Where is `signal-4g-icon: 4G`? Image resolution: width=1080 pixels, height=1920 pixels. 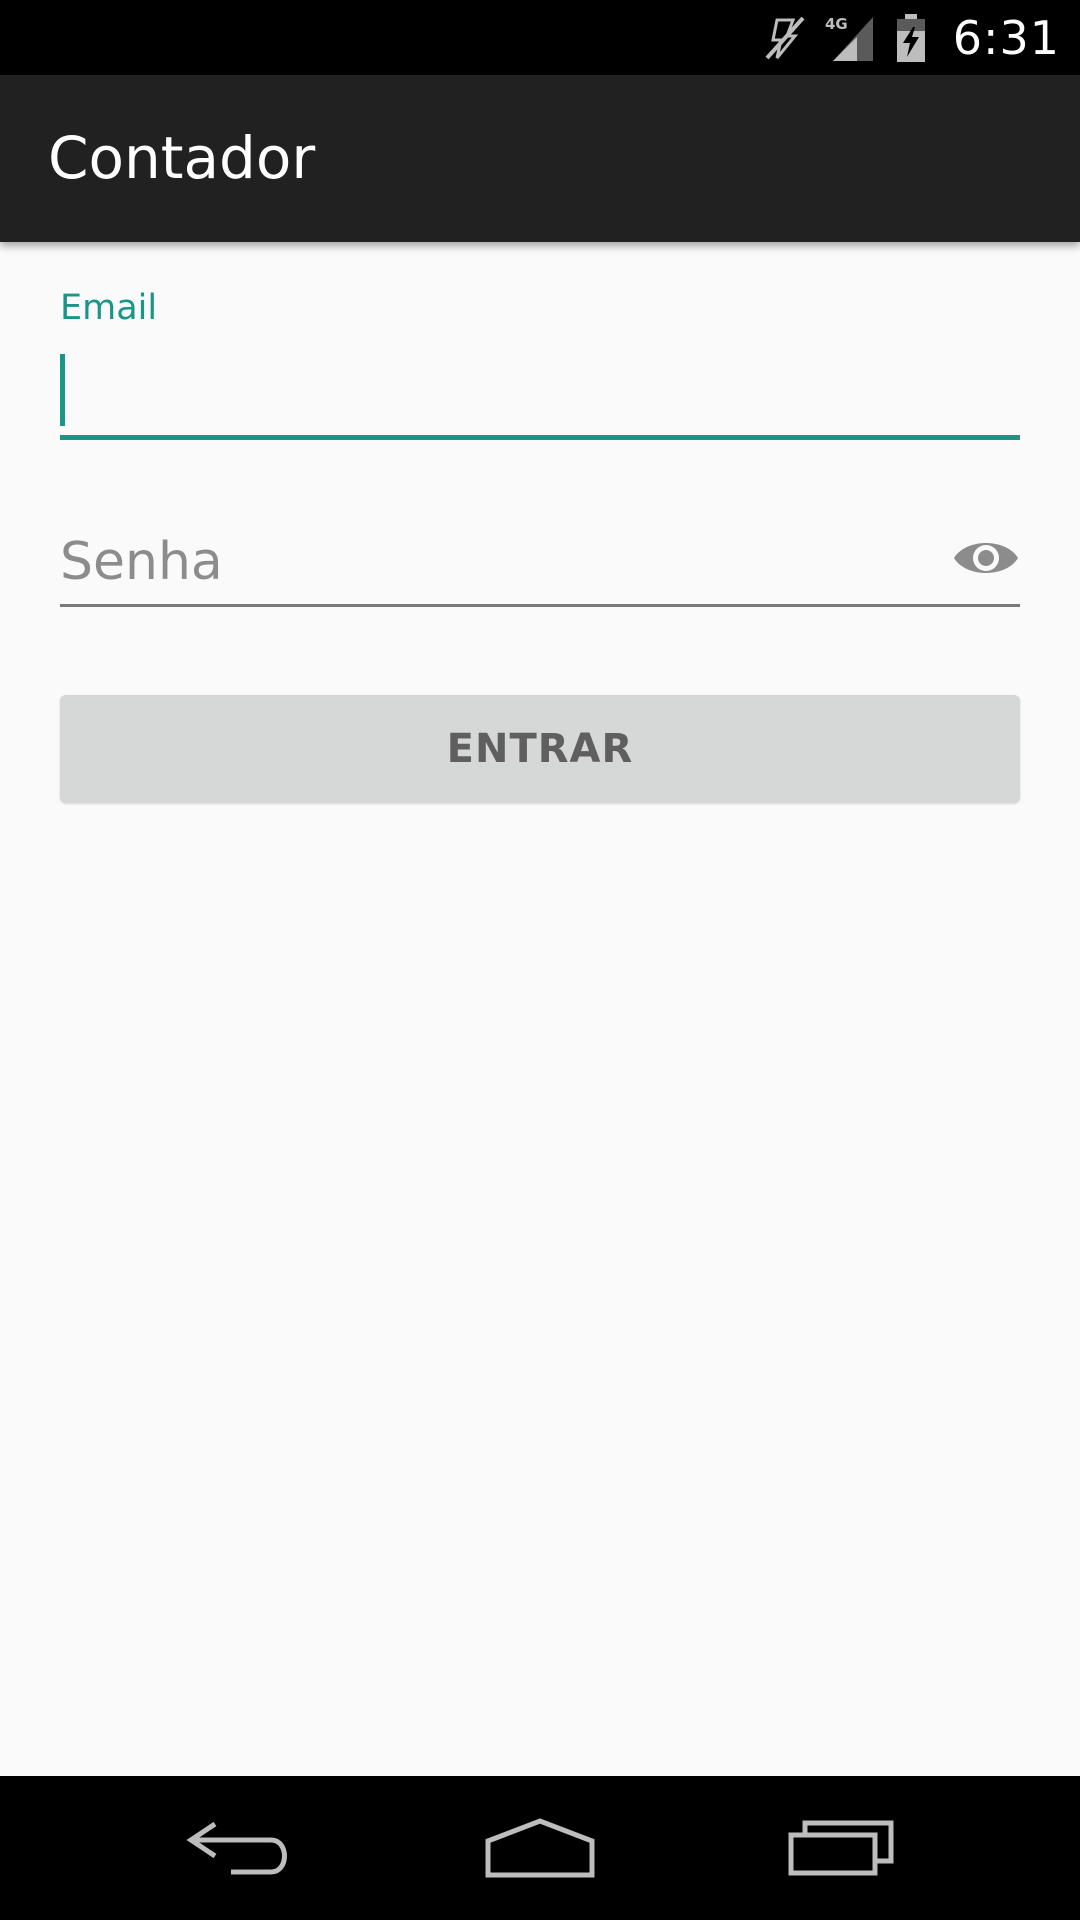 signal-4g-icon: 4G is located at coordinates (851, 38).